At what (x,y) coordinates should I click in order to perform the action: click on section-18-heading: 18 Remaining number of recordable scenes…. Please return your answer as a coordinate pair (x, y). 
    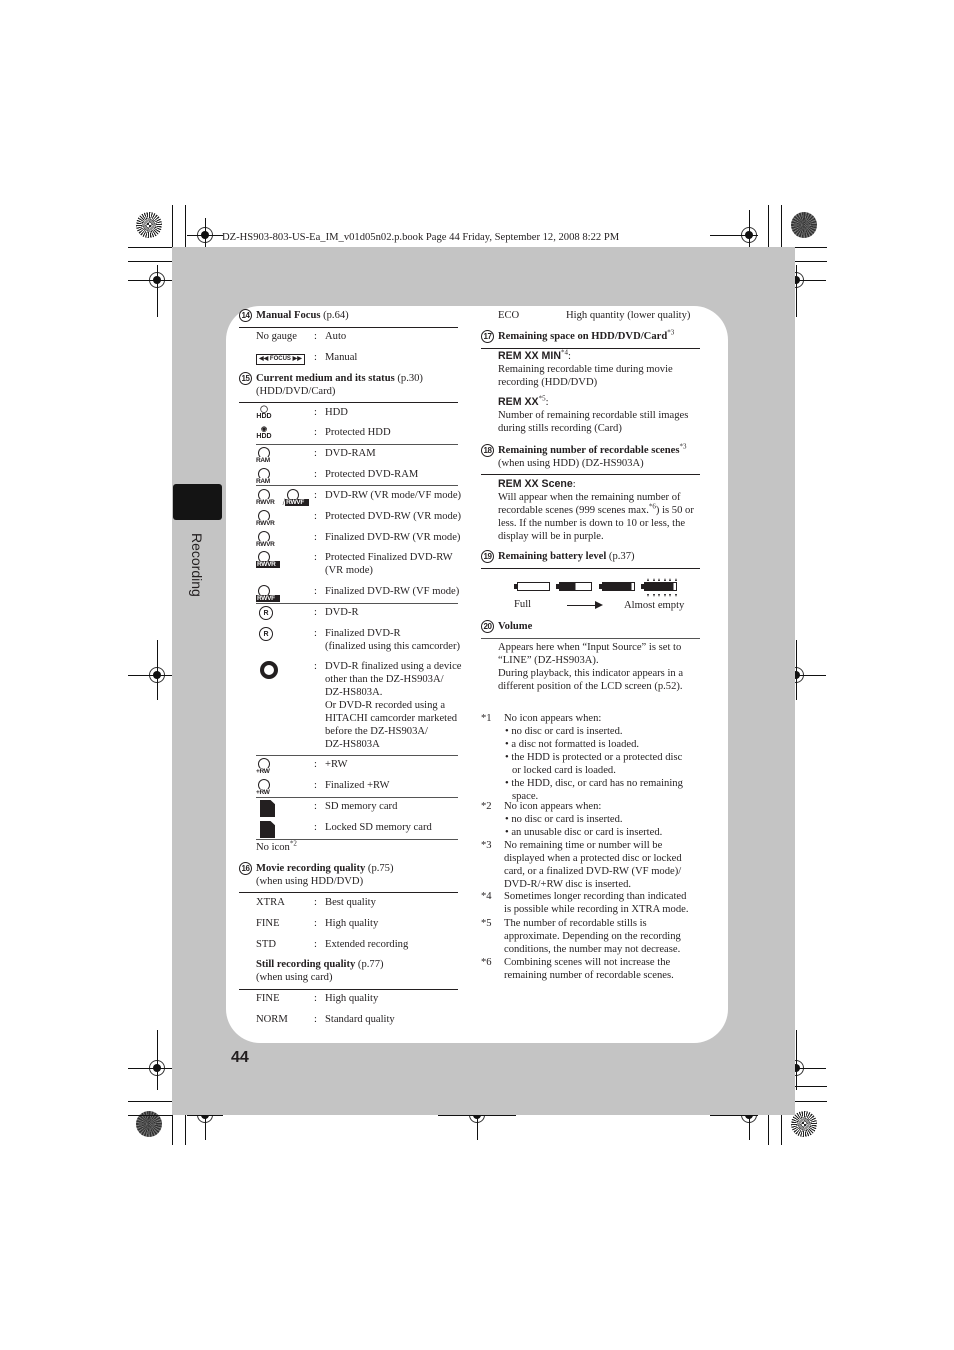
    Looking at the image, I should click on (583, 456).